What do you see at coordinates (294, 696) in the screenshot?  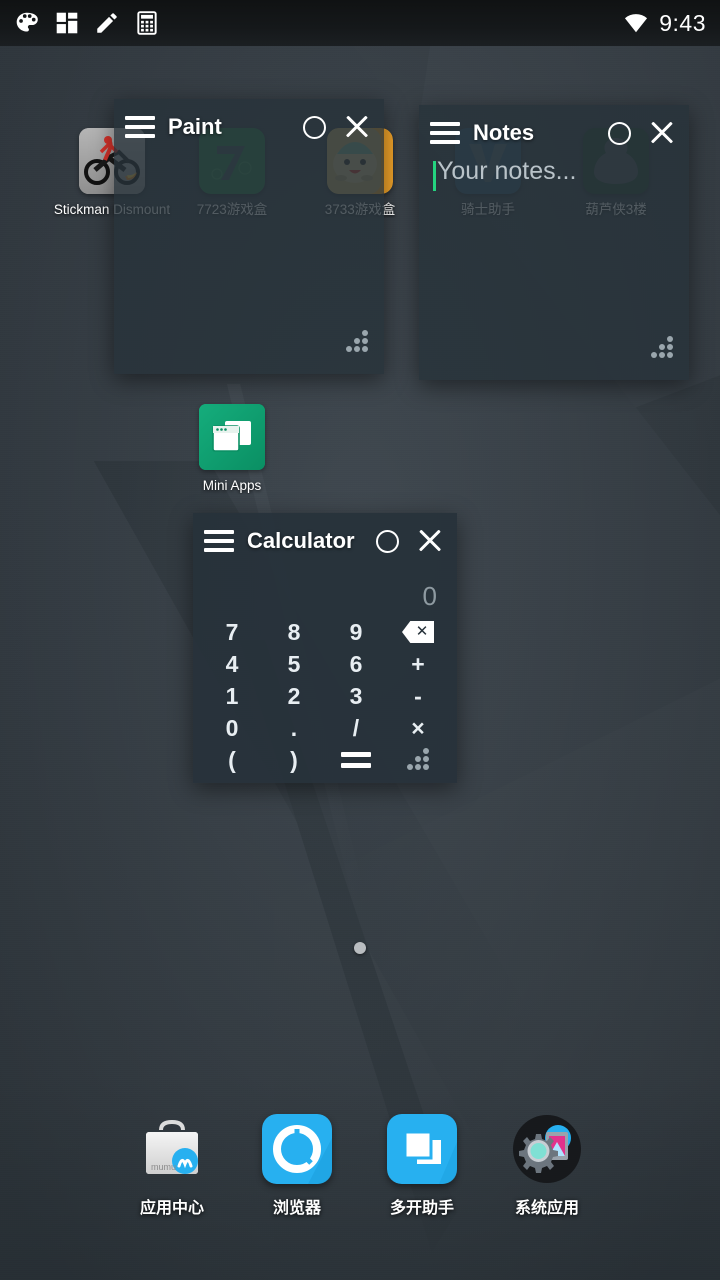 I see `calc-key-2: 2` at bounding box center [294, 696].